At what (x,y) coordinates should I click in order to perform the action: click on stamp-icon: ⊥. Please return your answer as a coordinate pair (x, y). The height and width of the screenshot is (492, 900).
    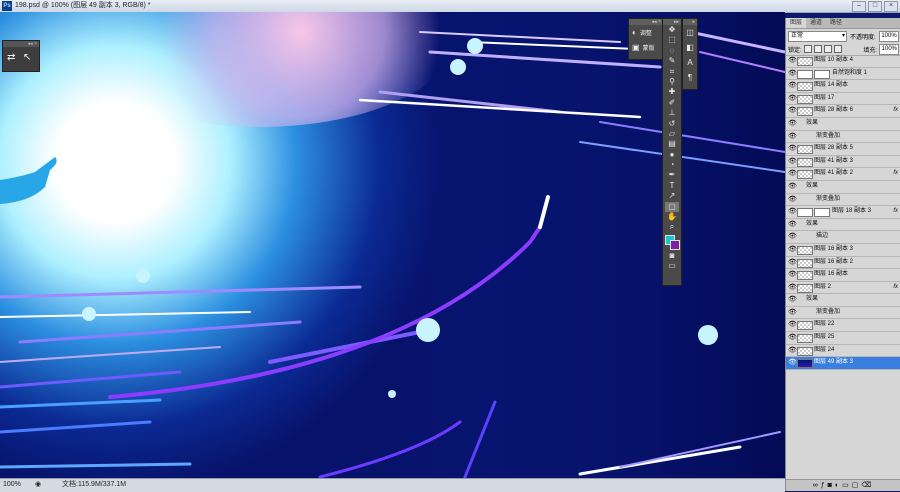
    Looking at the image, I should click on (672, 113).